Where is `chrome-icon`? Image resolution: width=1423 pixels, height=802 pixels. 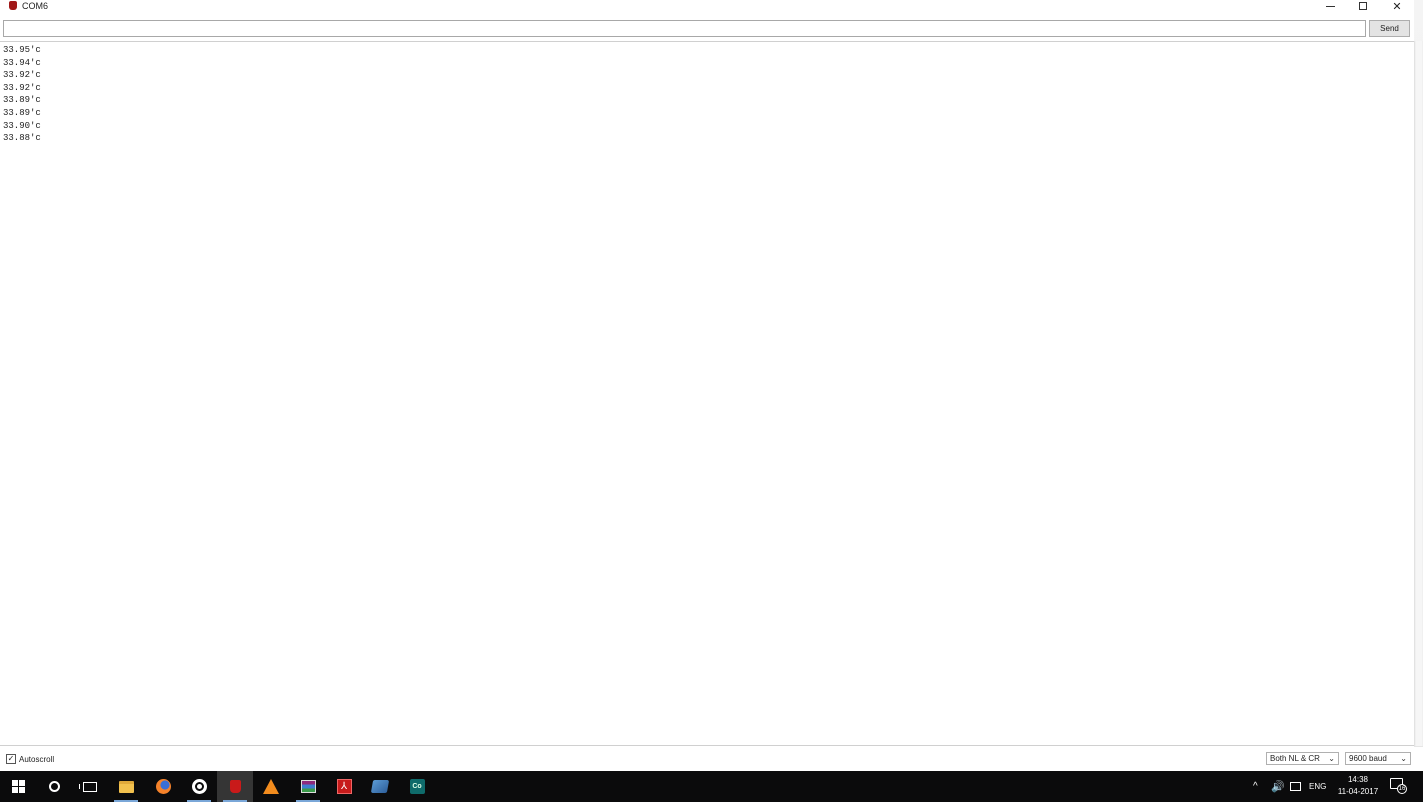 chrome-icon is located at coordinates (199, 786).